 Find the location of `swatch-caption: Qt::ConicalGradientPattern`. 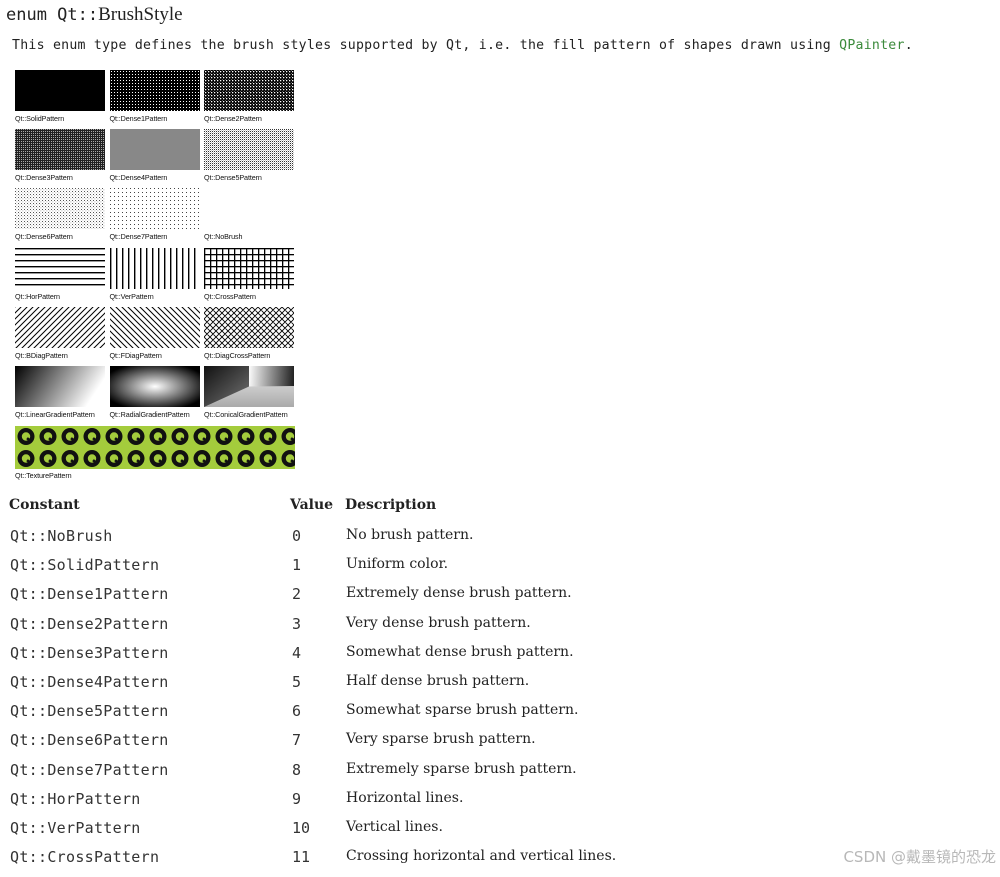

swatch-caption: Qt::ConicalGradientPattern is located at coordinates (246, 414).